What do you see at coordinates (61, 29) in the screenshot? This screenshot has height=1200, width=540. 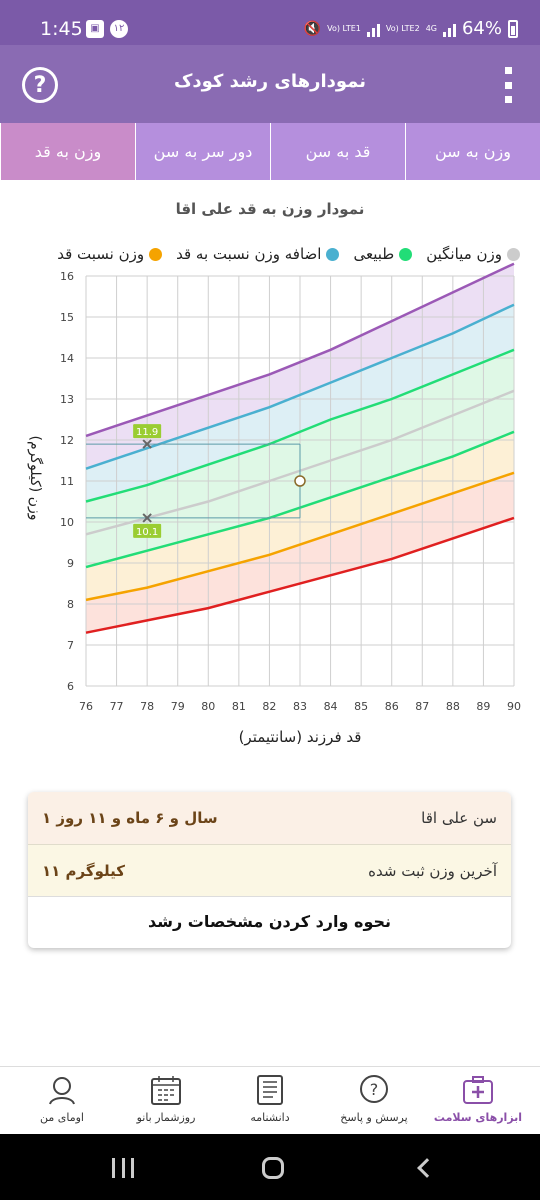 I see `status-time: 1:45` at bounding box center [61, 29].